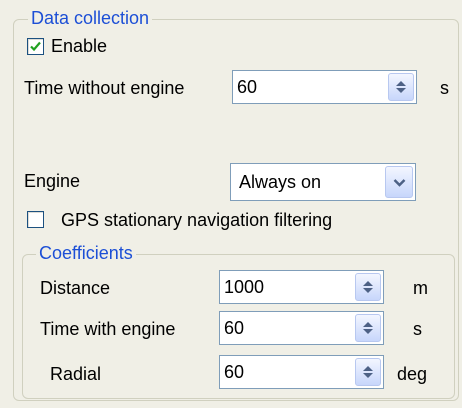 This screenshot has height=408, width=462. What do you see at coordinates (301, 287) in the screenshot?
I see `distance-spinbox: 1000` at bounding box center [301, 287].